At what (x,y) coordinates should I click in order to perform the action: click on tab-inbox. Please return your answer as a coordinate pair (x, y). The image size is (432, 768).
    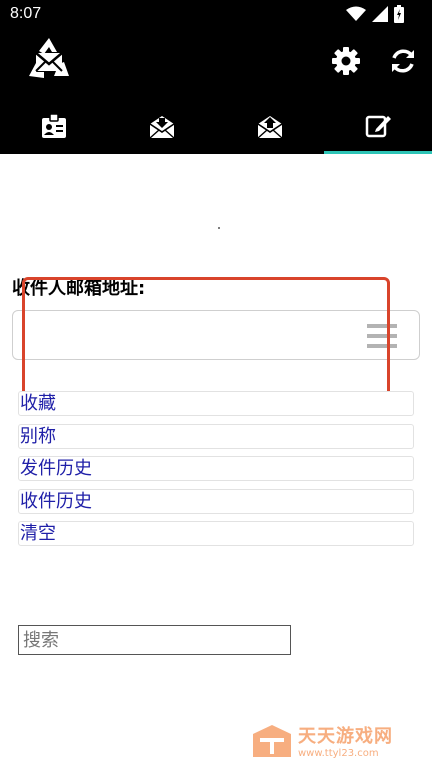
    Looking at the image, I should click on (162, 126).